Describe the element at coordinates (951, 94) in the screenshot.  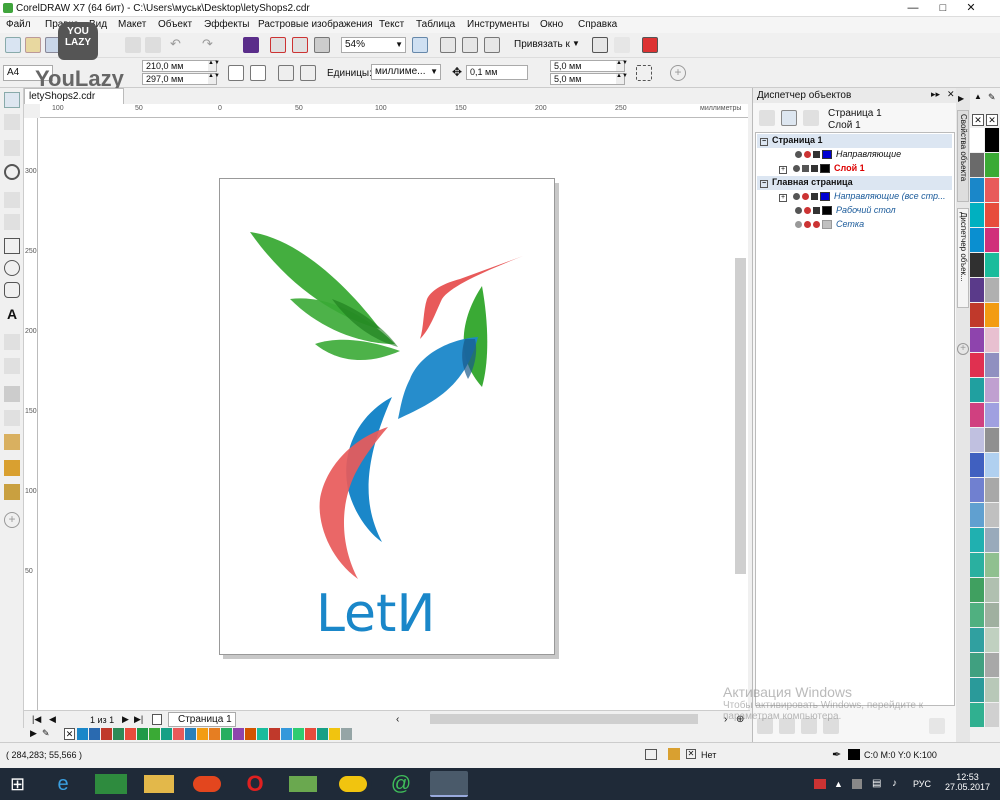
I see `docker-close-icon: ✕` at that location.